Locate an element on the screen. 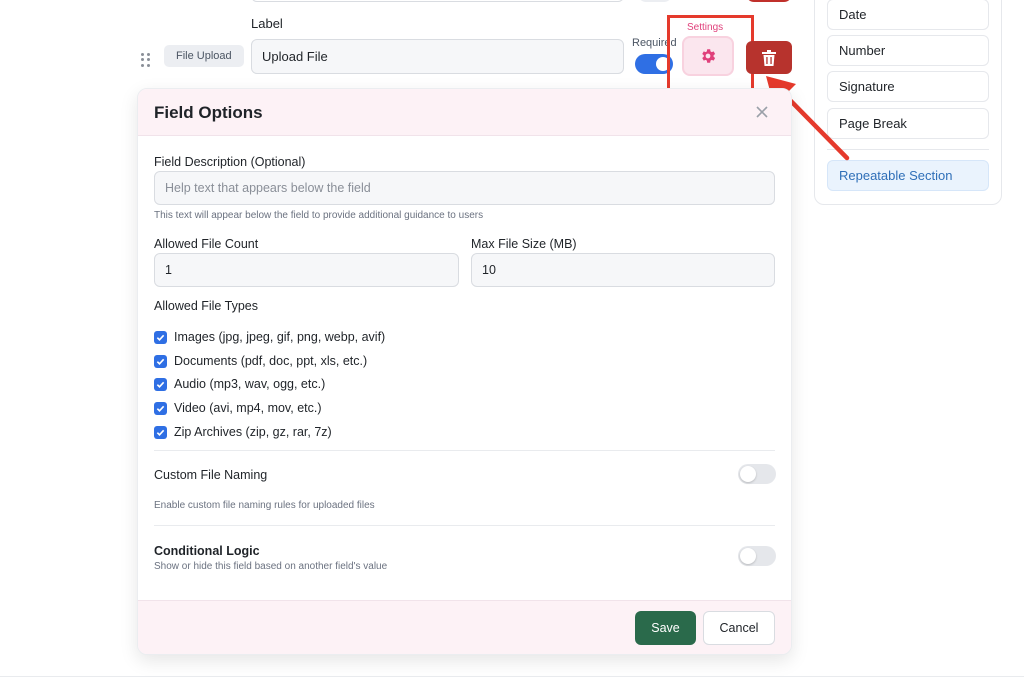 The height and width of the screenshot is (678, 1024). file-type-label: Audio (mp3, wav, ogg, etc.) is located at coordinates (250, 384).